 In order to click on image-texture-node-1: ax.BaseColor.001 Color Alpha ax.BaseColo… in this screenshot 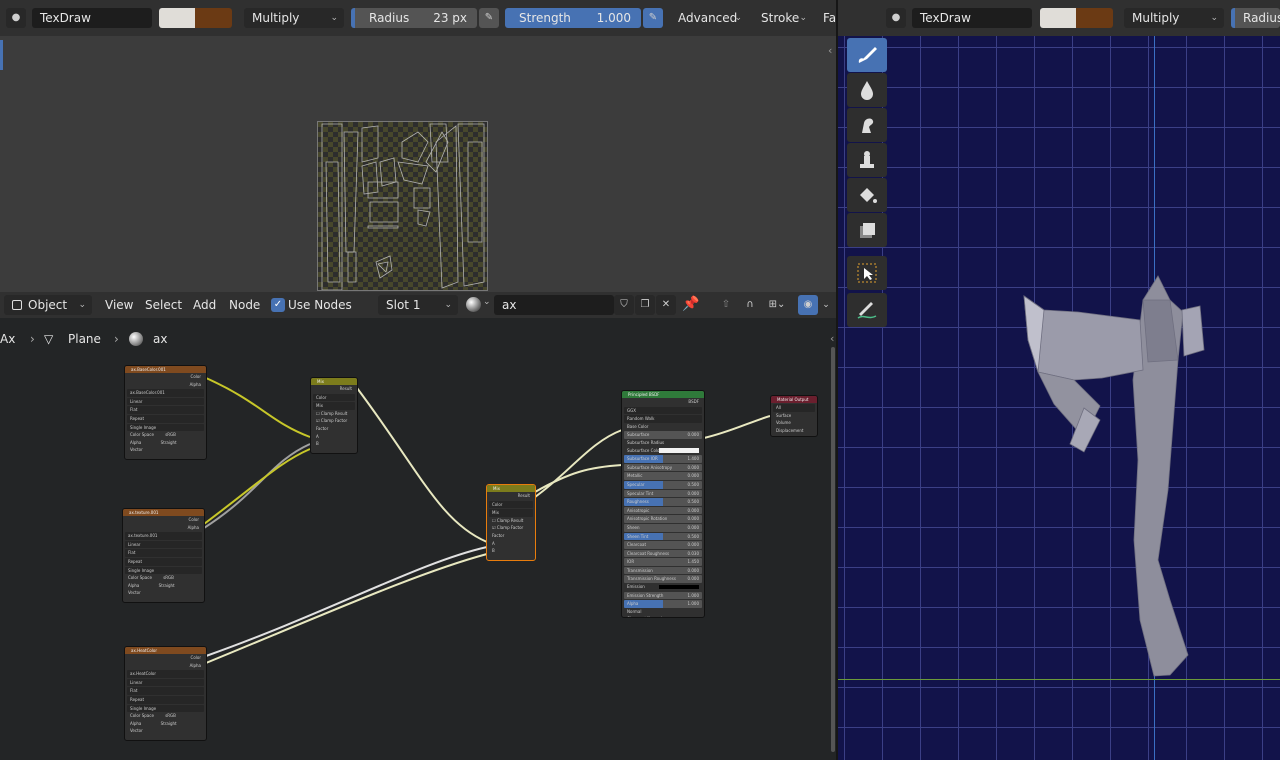, I will do `click(165, 412)`.